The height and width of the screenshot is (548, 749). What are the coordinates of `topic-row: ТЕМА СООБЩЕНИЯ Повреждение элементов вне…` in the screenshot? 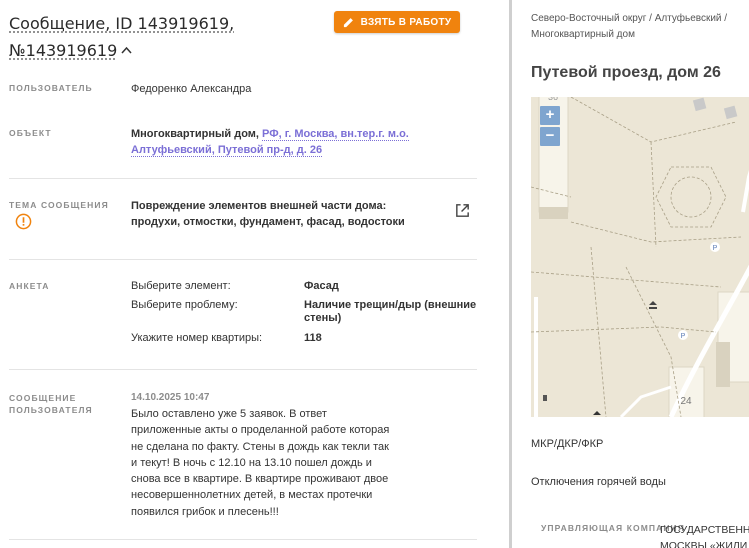 It's located at (243, 220).